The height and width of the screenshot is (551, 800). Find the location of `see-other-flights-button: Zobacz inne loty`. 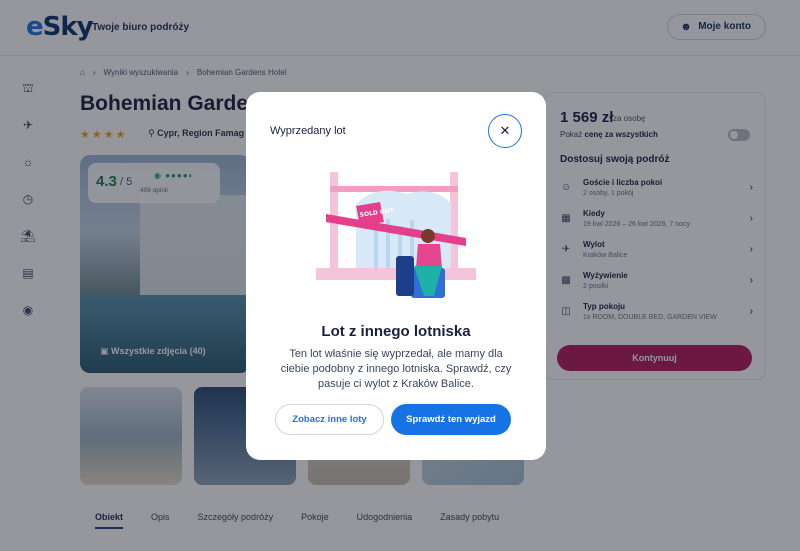

see-other-flights-button: Zobacz inne loty is located at coordinates (329, 419).